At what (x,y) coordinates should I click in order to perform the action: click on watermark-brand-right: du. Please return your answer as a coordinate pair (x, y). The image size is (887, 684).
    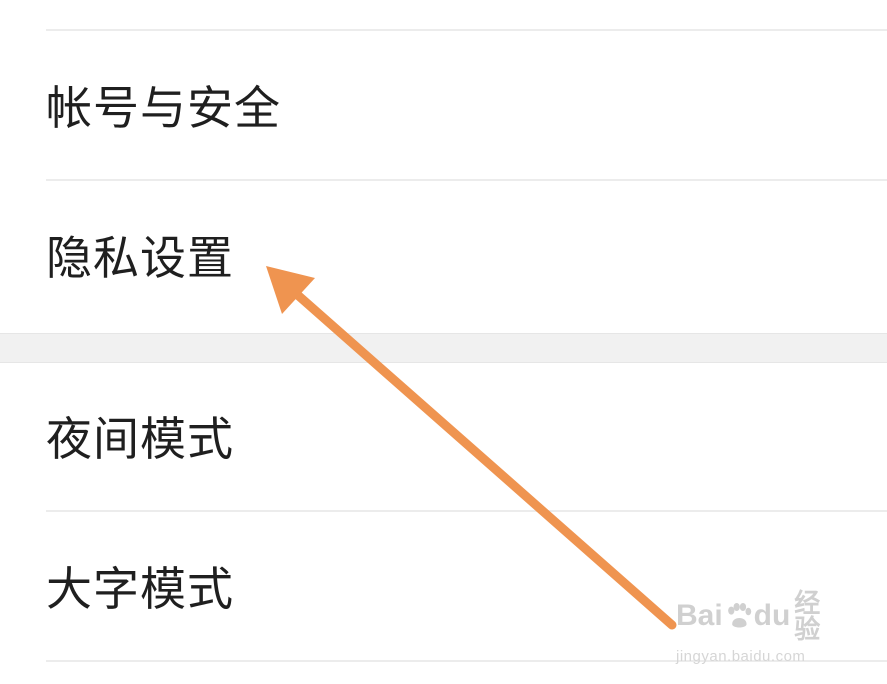
    Looking at the image, I should click on (772, 615).